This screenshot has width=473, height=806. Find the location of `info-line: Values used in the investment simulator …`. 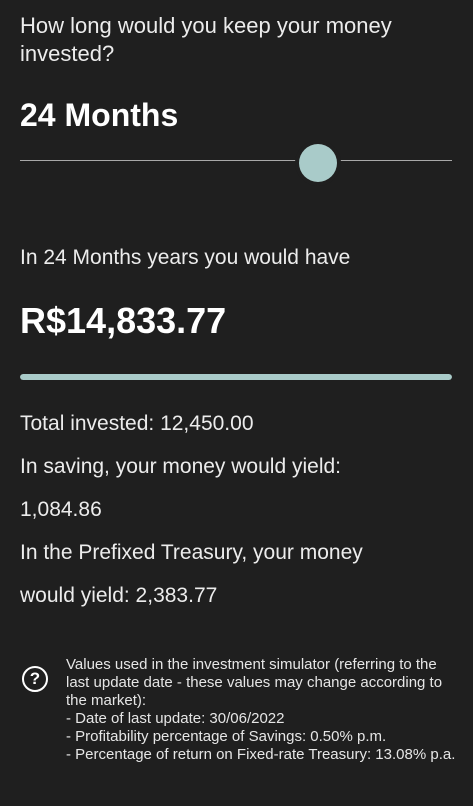

info-line: Values used in the investment simulator … is located at coordinates (254, 682).